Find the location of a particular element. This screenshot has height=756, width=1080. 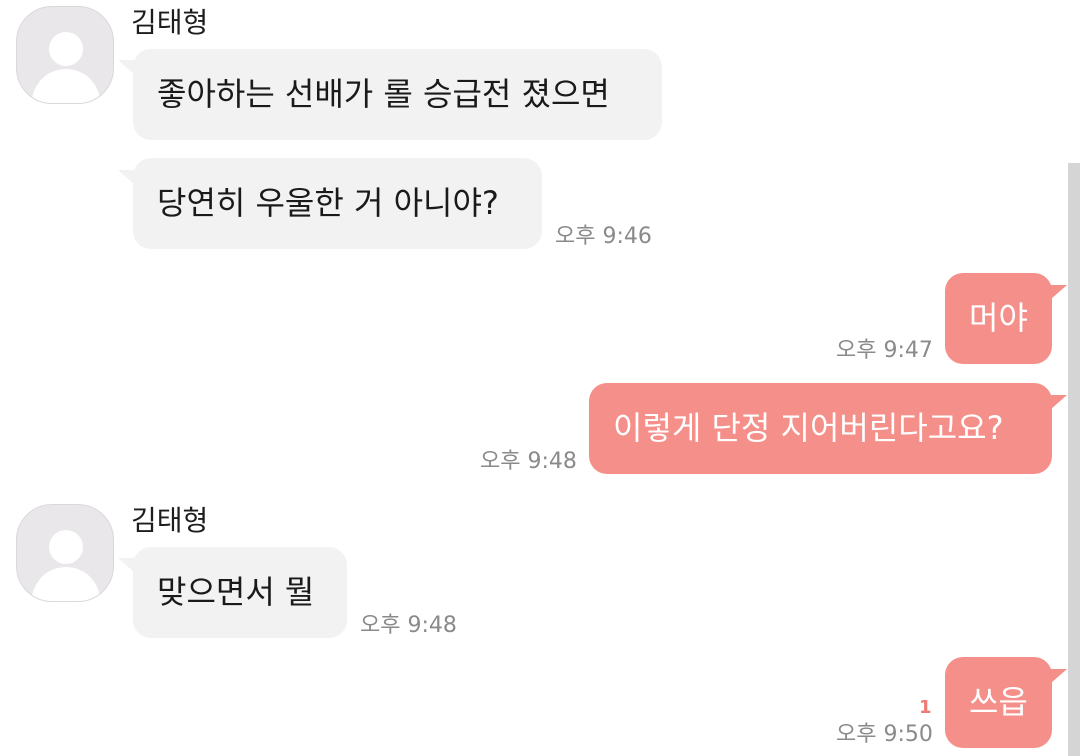

message-timestamp: 오후 9:46 is located at coordinates (603, 236).